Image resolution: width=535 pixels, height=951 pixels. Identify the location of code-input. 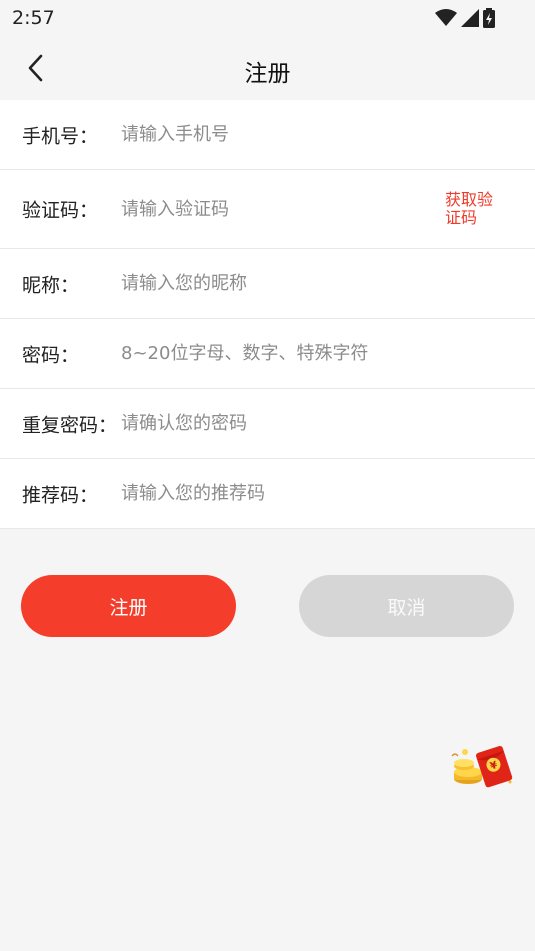
(271, 209).